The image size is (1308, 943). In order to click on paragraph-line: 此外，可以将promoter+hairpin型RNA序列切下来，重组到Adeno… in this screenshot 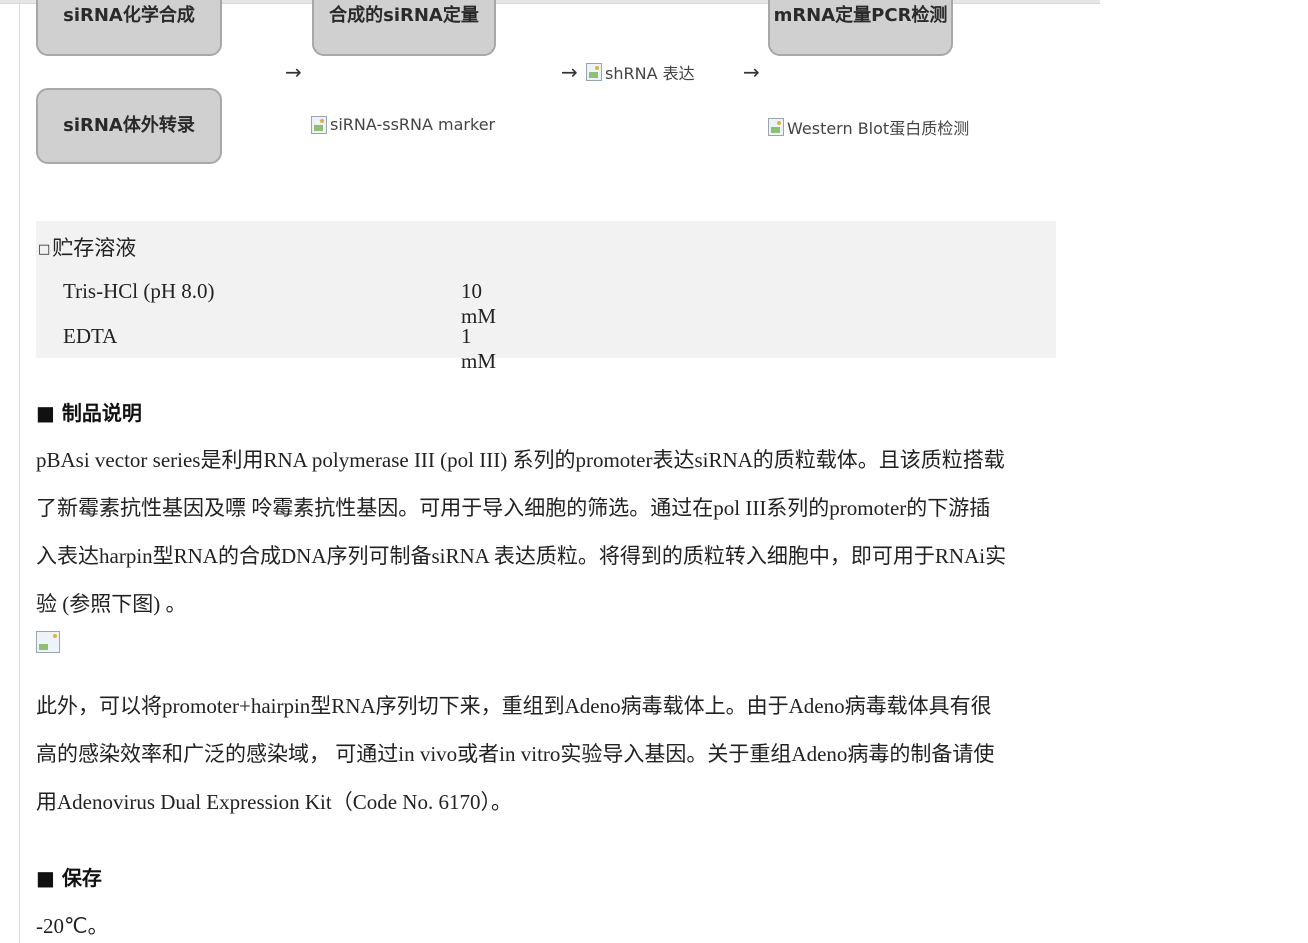, I will do `click(514, 706)`.